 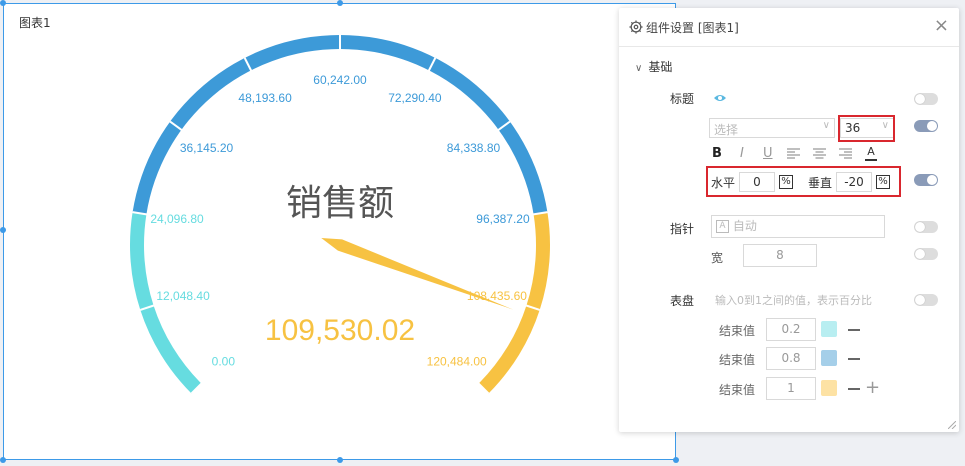 I want to click on gauge-tick-label: 84,338.80, so click(x=474, y=148).